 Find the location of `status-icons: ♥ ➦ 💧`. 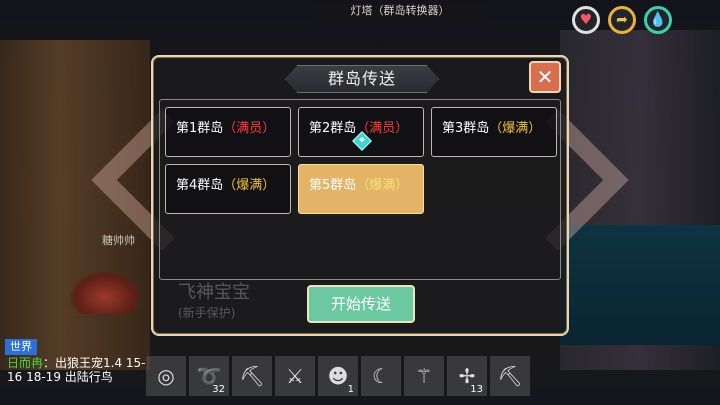

status-icons: ♥ ➦ 💧 is located at coordinates (622, 20).